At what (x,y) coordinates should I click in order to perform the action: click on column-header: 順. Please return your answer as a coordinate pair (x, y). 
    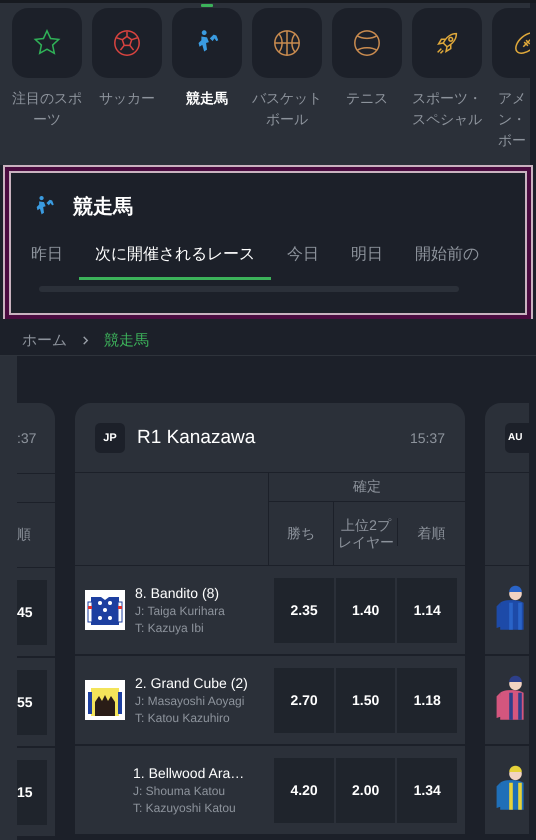
    Looking at the image, I should click on (24, 535).